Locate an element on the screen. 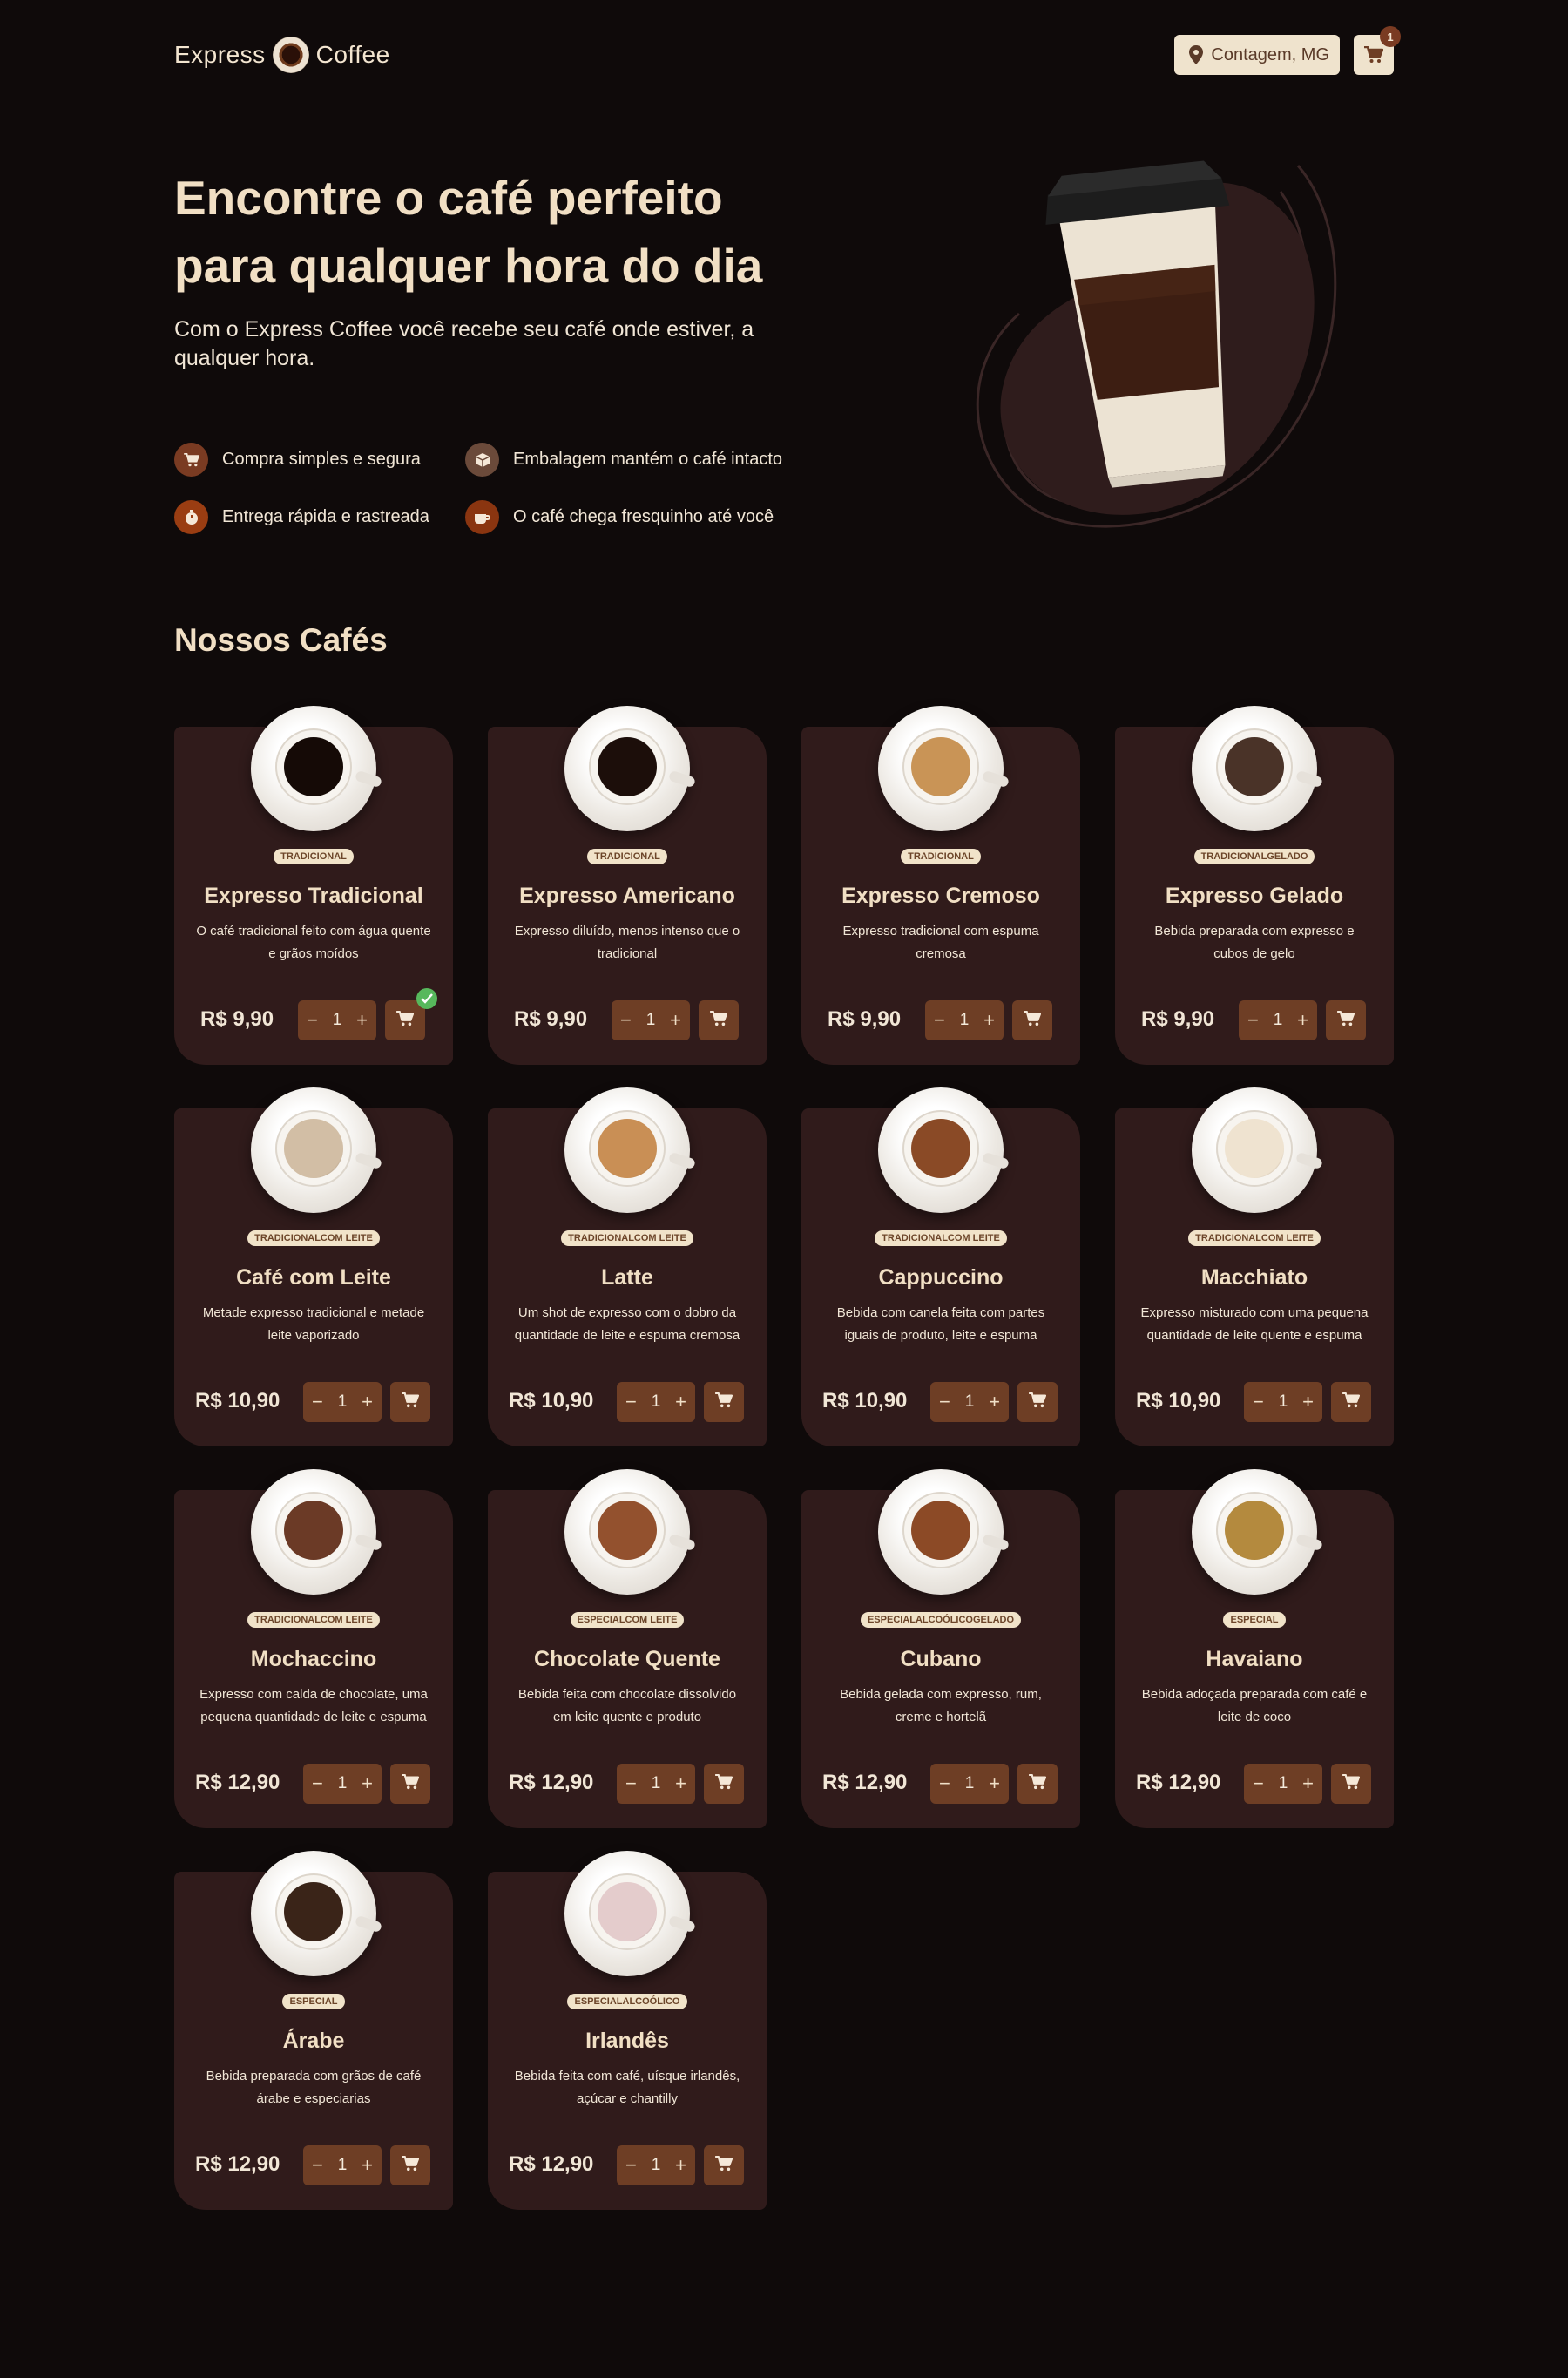 Image resolution: width=1568 pixels, height=2378 pixels. product-name: Café com Leite is located at coordinates (314, 1278).